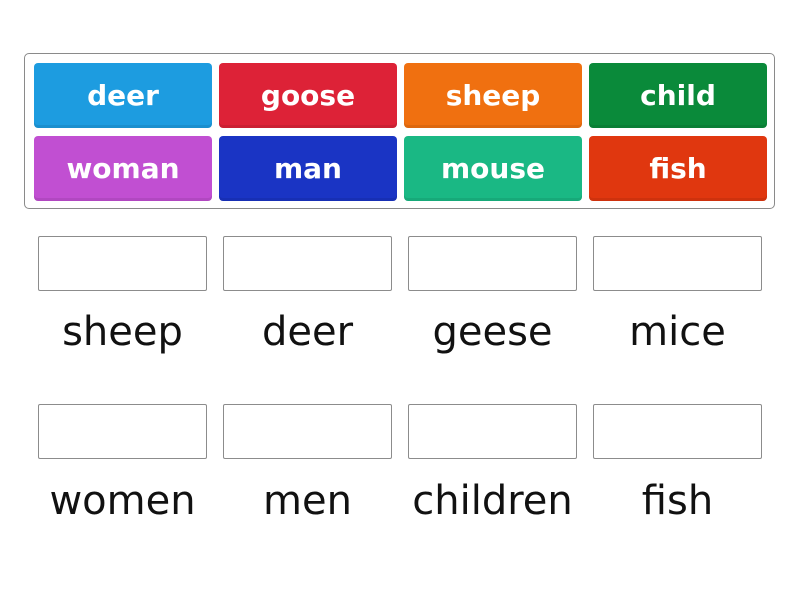  I want to click on tile-woman: woman, so click(123, 168).